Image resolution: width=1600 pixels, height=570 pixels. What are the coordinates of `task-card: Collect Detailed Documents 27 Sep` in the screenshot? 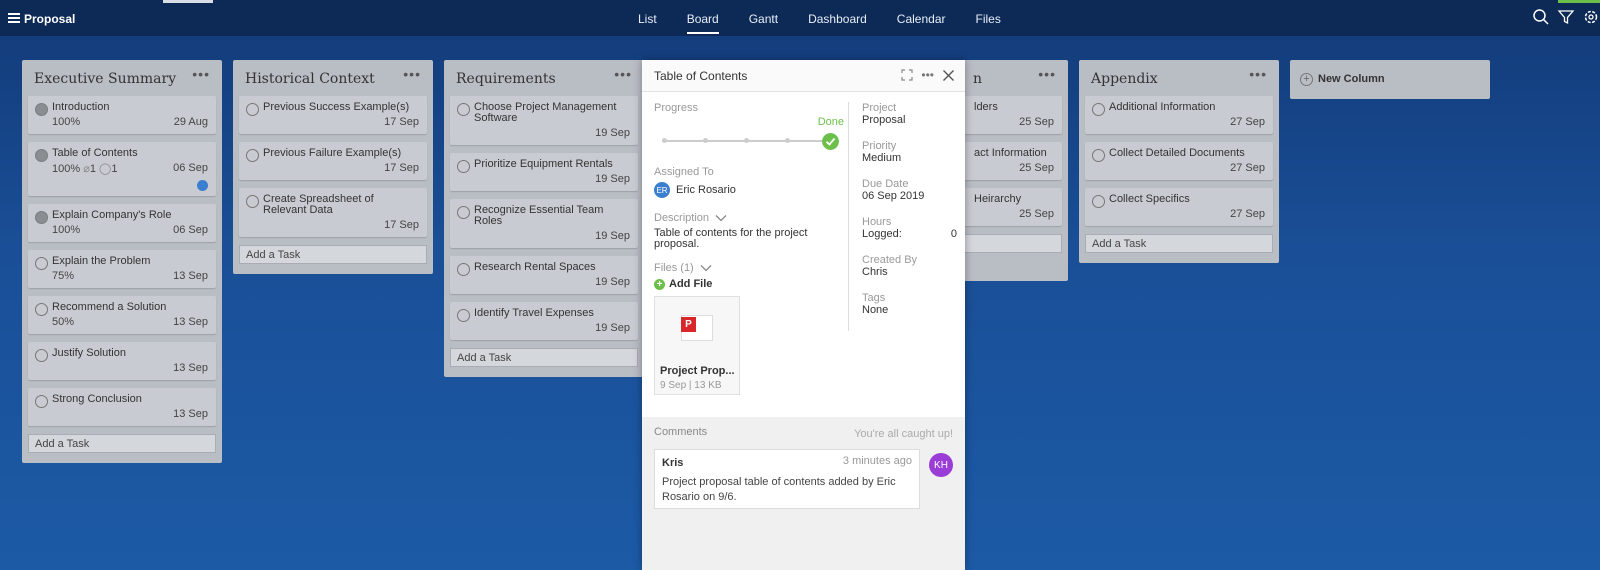 It's located at (1179, 161).